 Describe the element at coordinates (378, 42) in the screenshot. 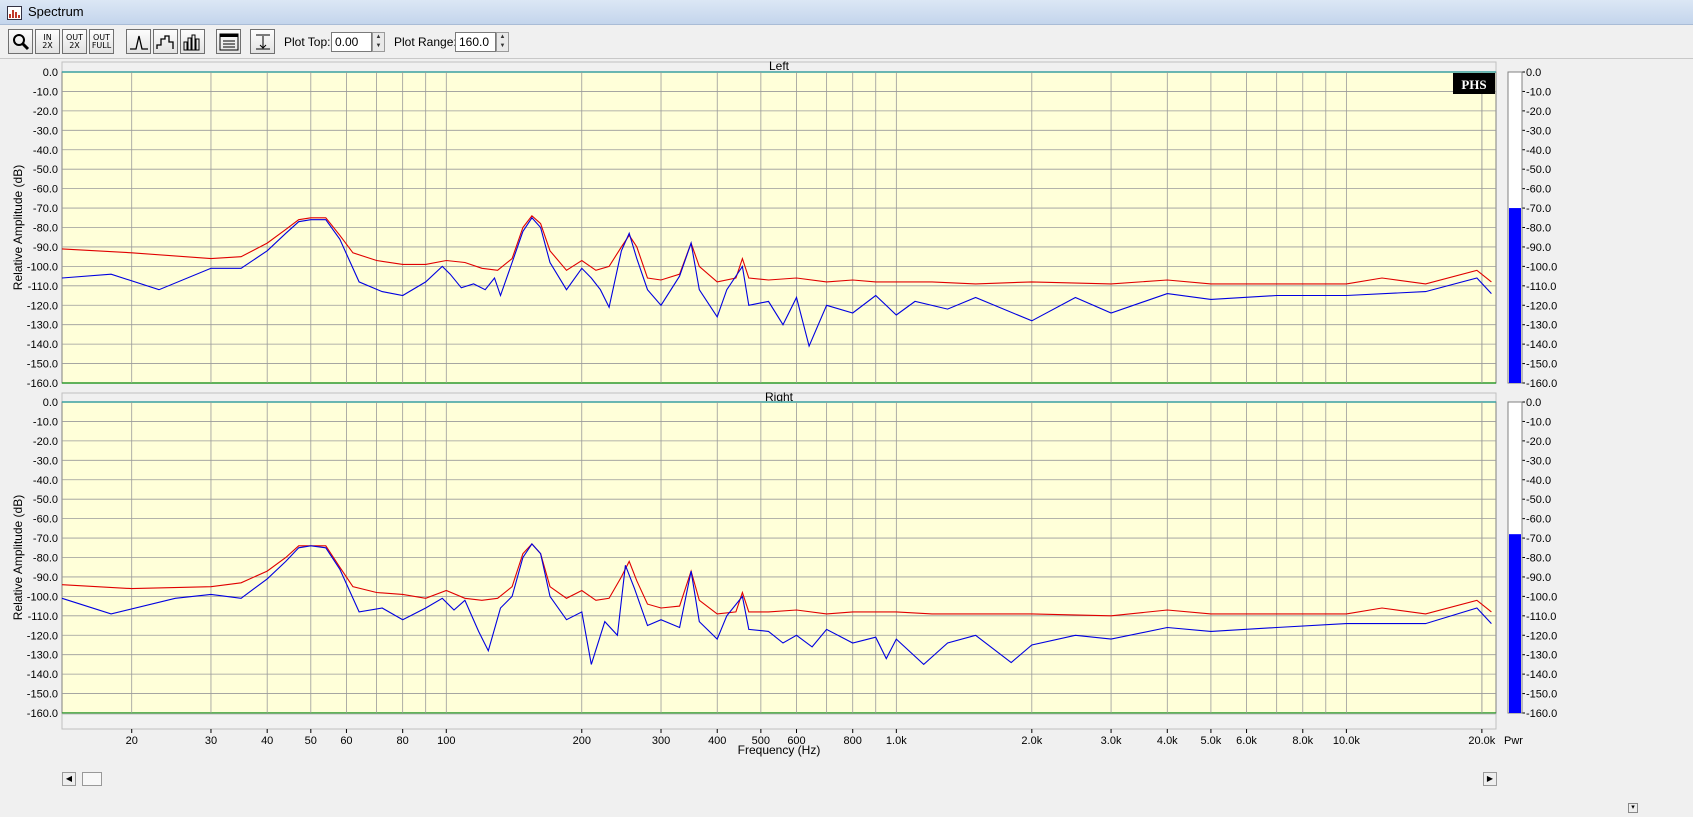

I see `plot-top-spinner: ▲ ▼` at that location.